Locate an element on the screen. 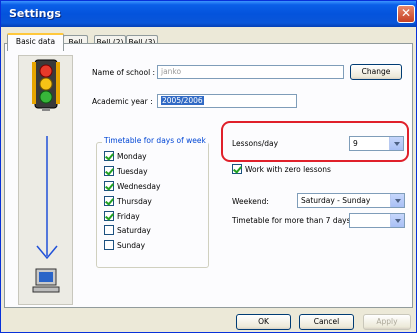 This screenshot has height=333, width=417. zero-lessons-checkbox is located at coordinates (237, 169).